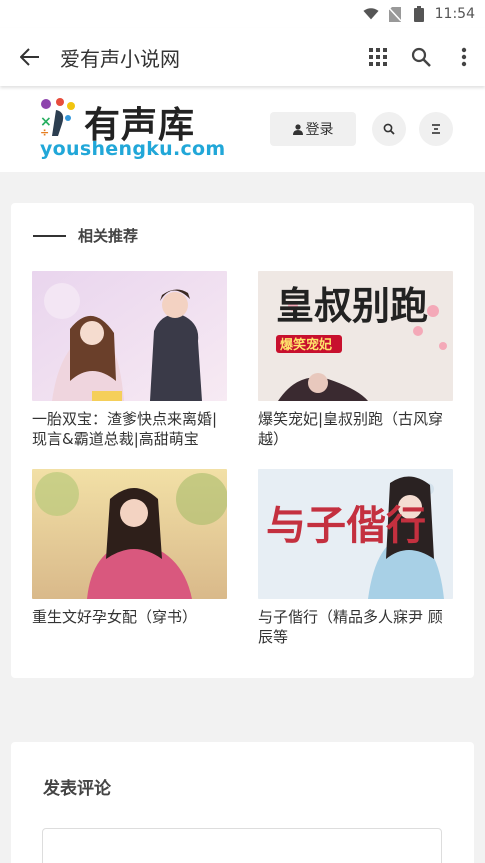 Image resolution: width=485 pixels, height=863 pixels. Describe the element at coordinates (49, 235) in the screenshot. I see `title-dash` at that location.